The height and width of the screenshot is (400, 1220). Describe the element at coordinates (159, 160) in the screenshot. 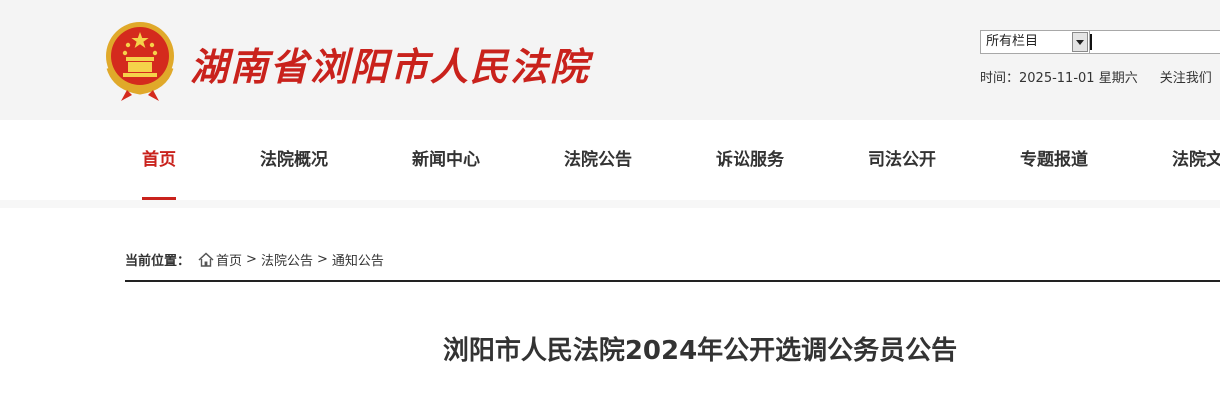

I see `nav-item-home: 首页` at that location.